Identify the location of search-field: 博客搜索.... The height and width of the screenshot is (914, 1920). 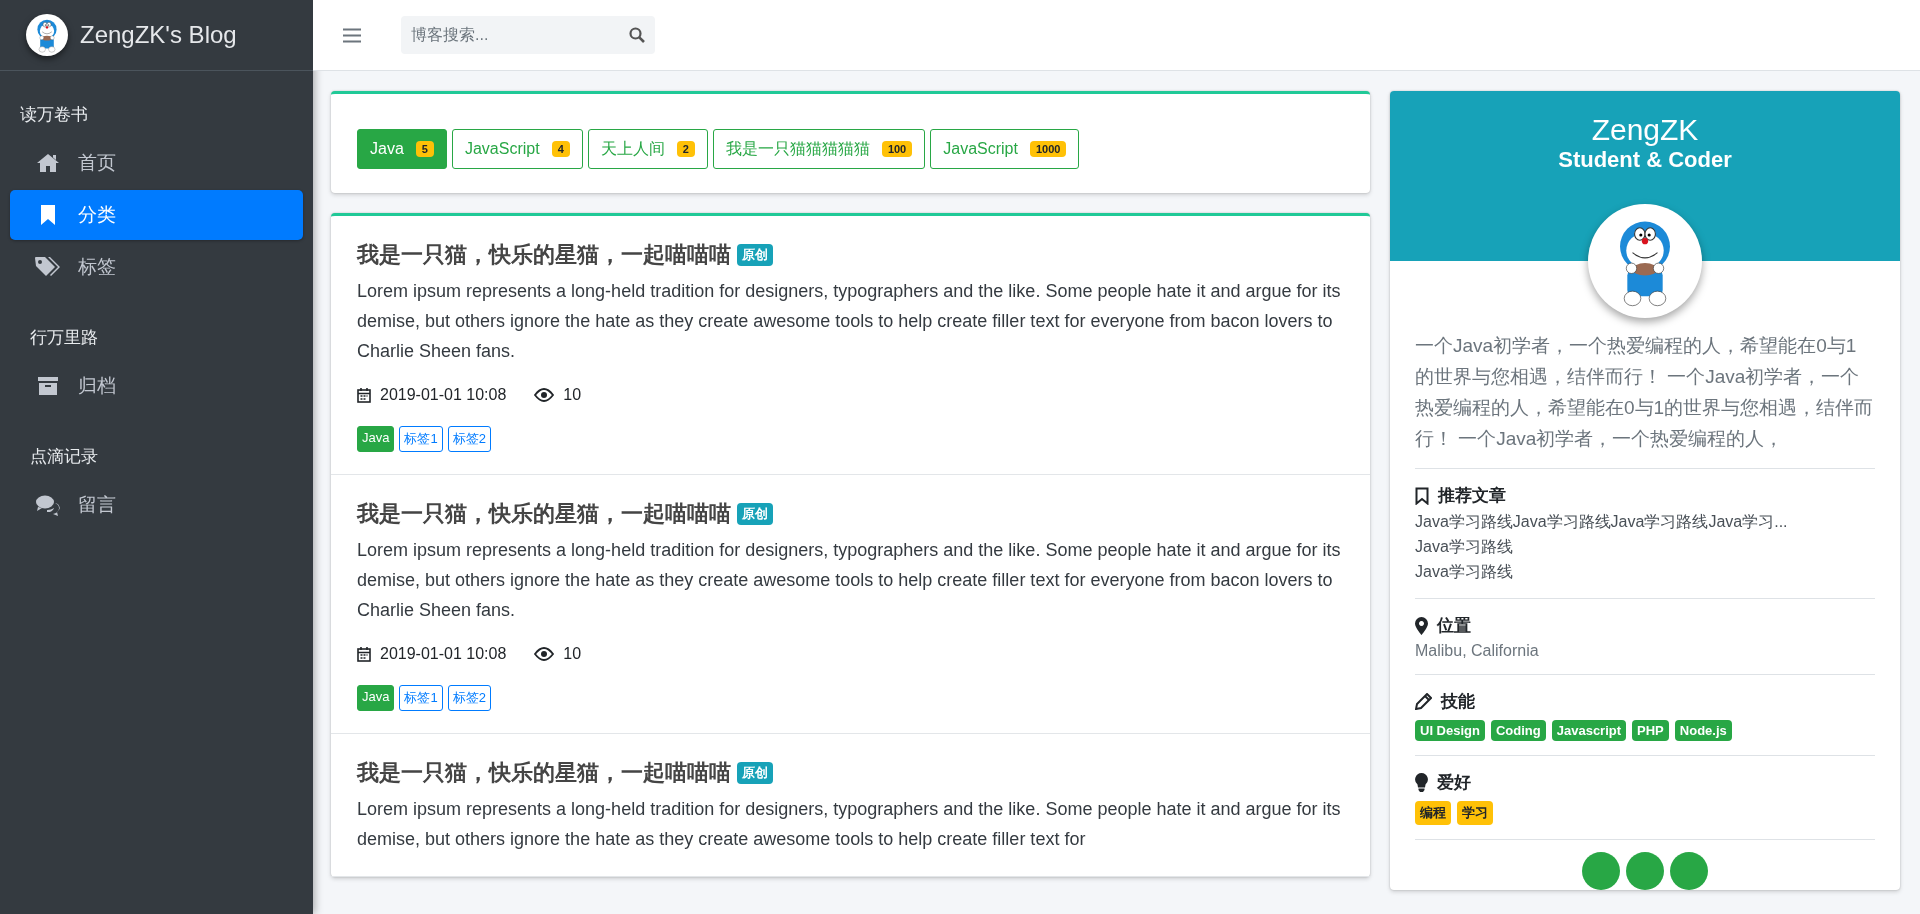
(528, 35).